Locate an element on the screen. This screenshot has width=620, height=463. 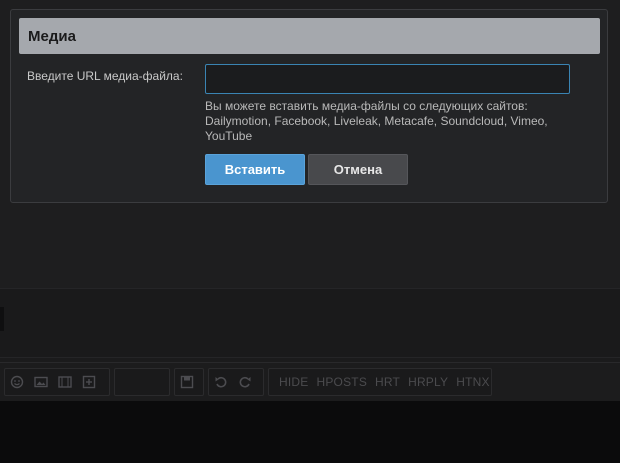
film-icon is located at coordinates (65, 382).